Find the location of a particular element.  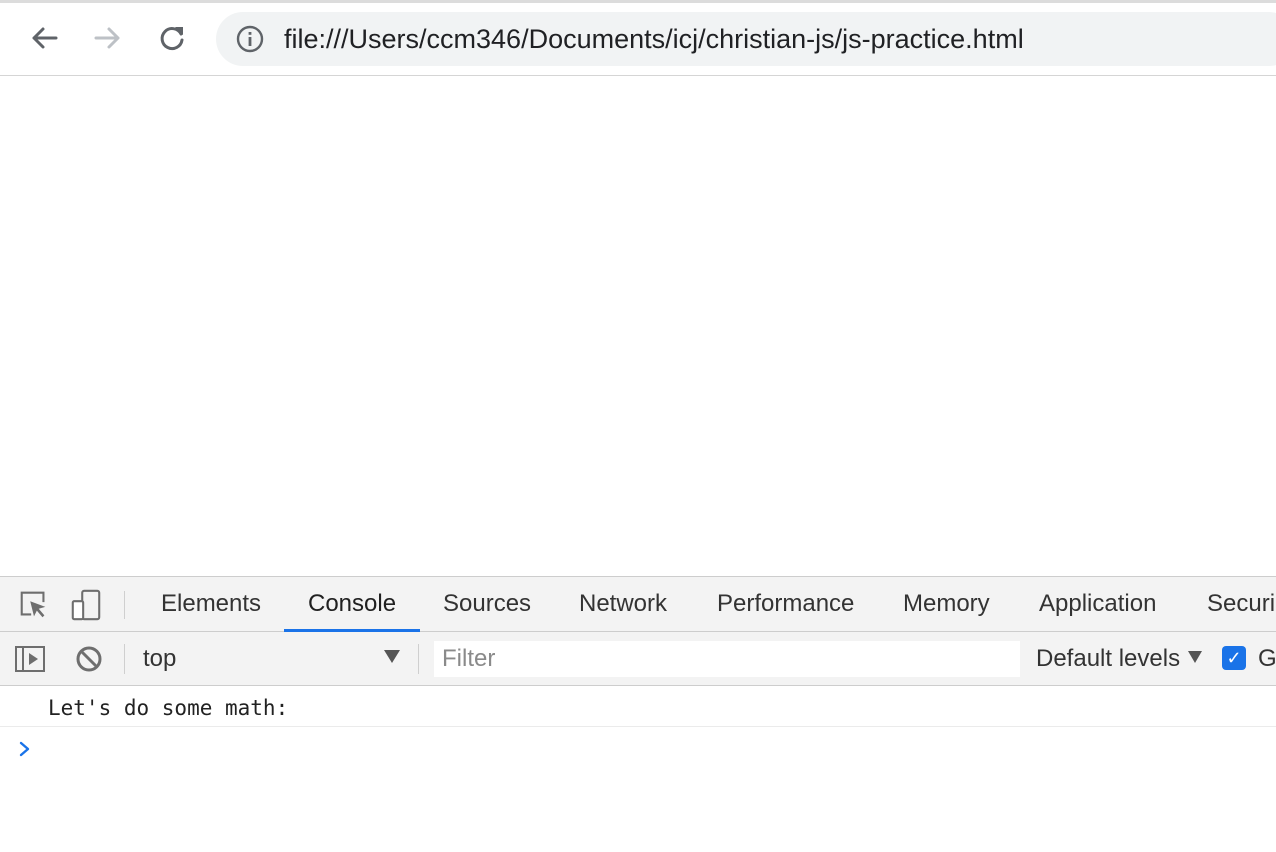

console-prompt is located at coordinates (26, 749).